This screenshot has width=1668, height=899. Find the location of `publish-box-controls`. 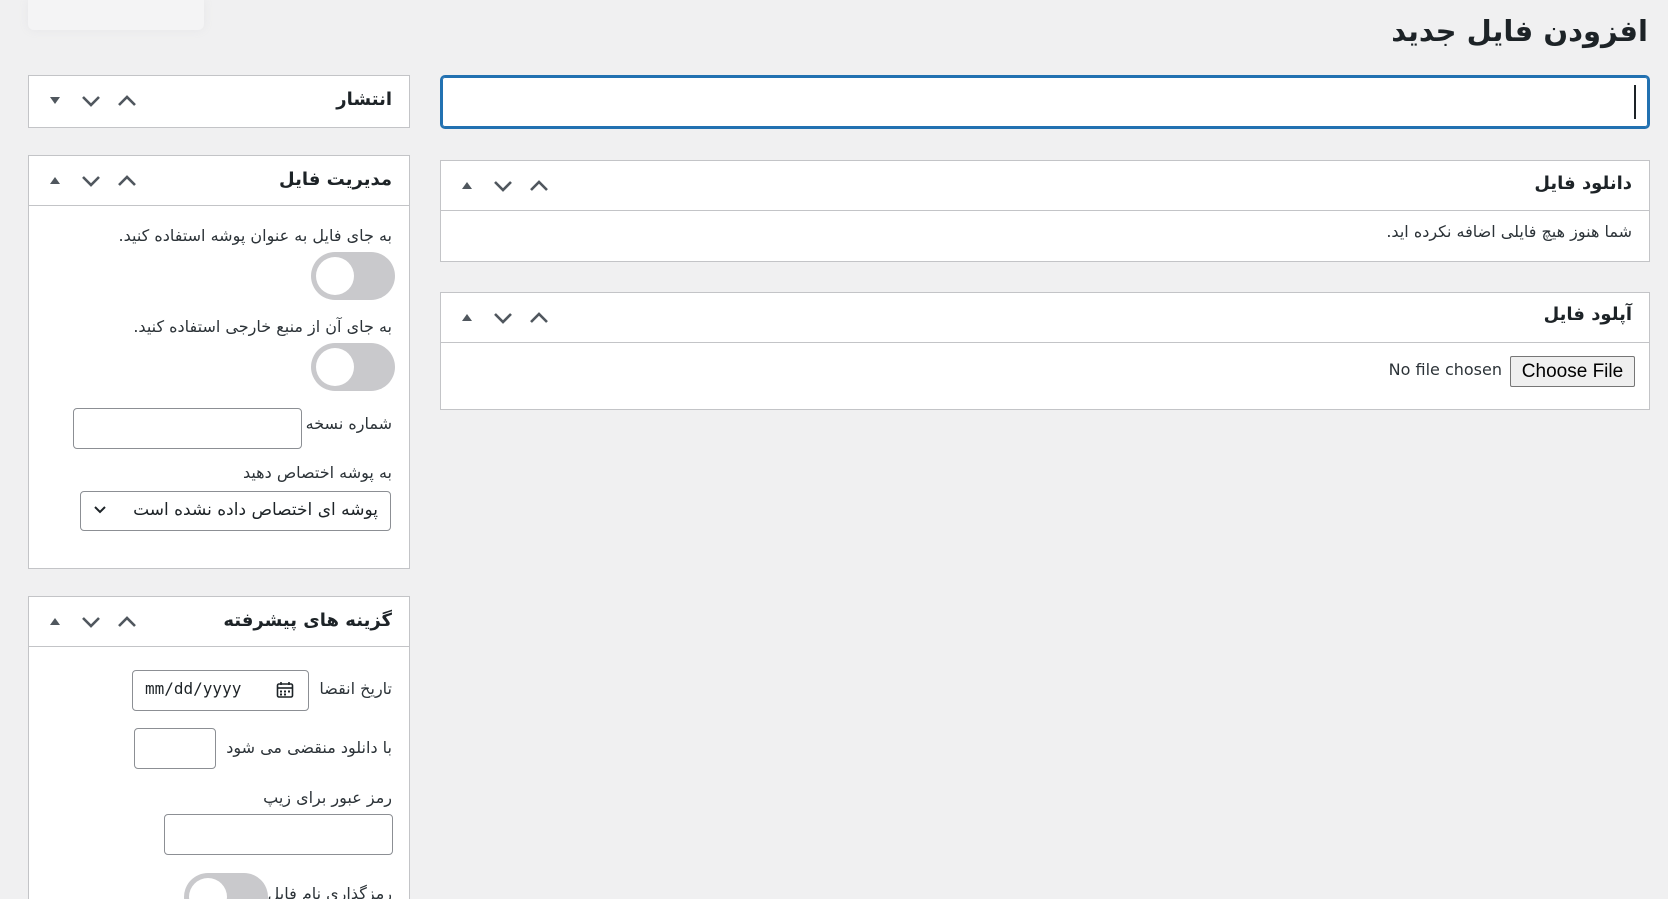

publish-box-controls is located at coordinates (91, 101).